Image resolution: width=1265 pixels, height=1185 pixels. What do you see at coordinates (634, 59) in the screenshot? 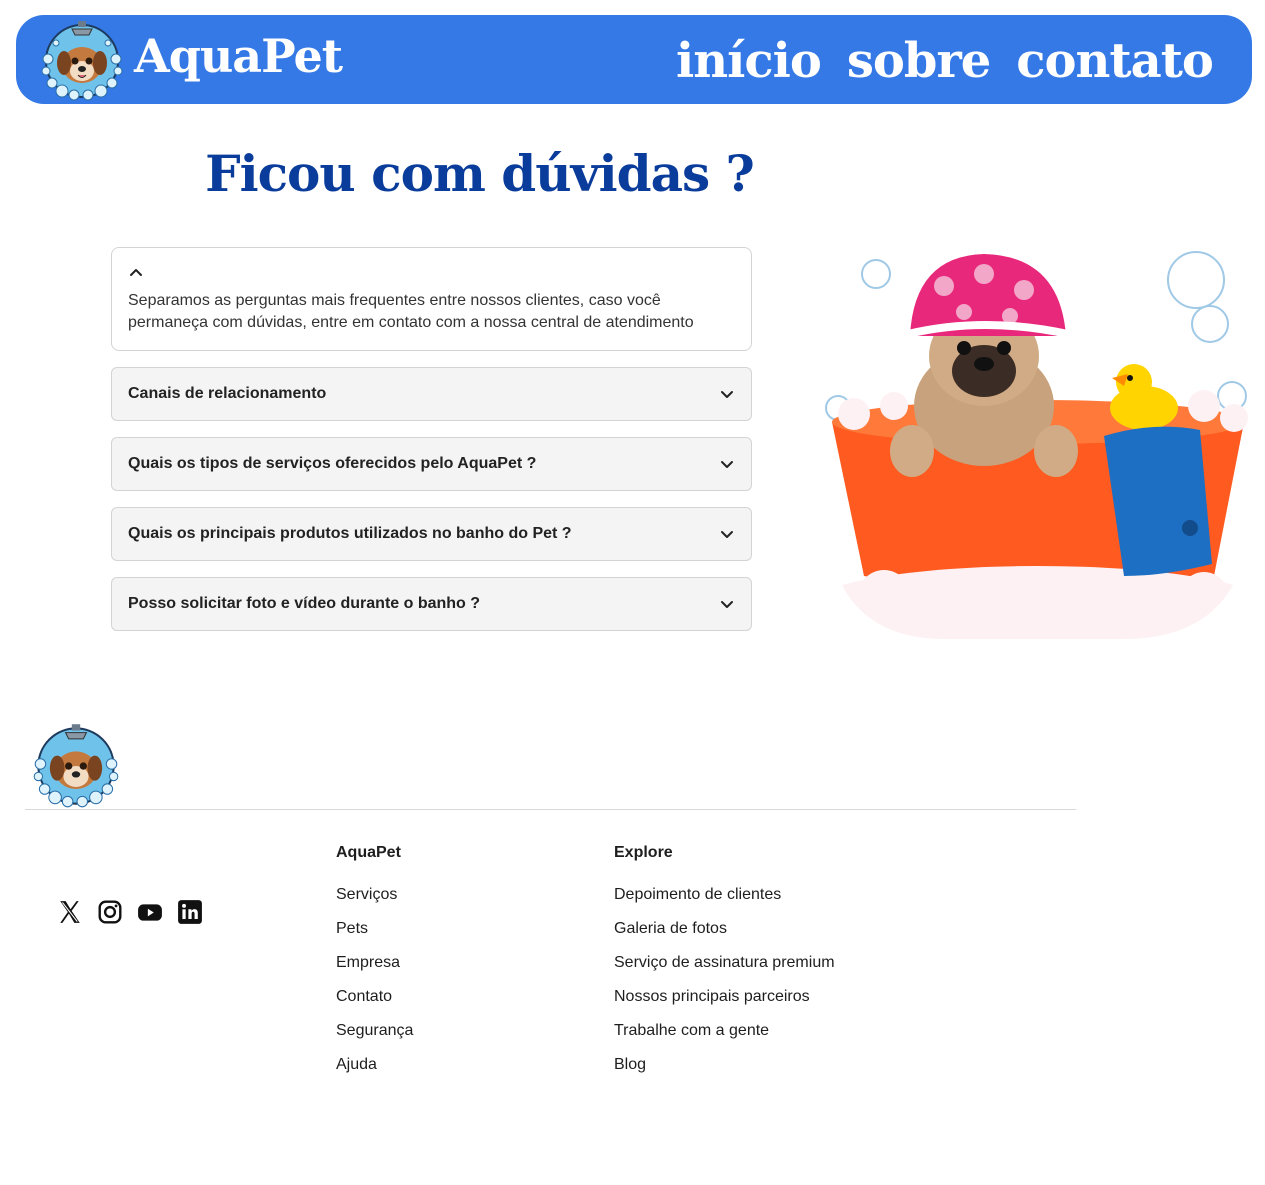
I see `site-header: AquaPet início sobre contato` at bounding box center [634, 59].